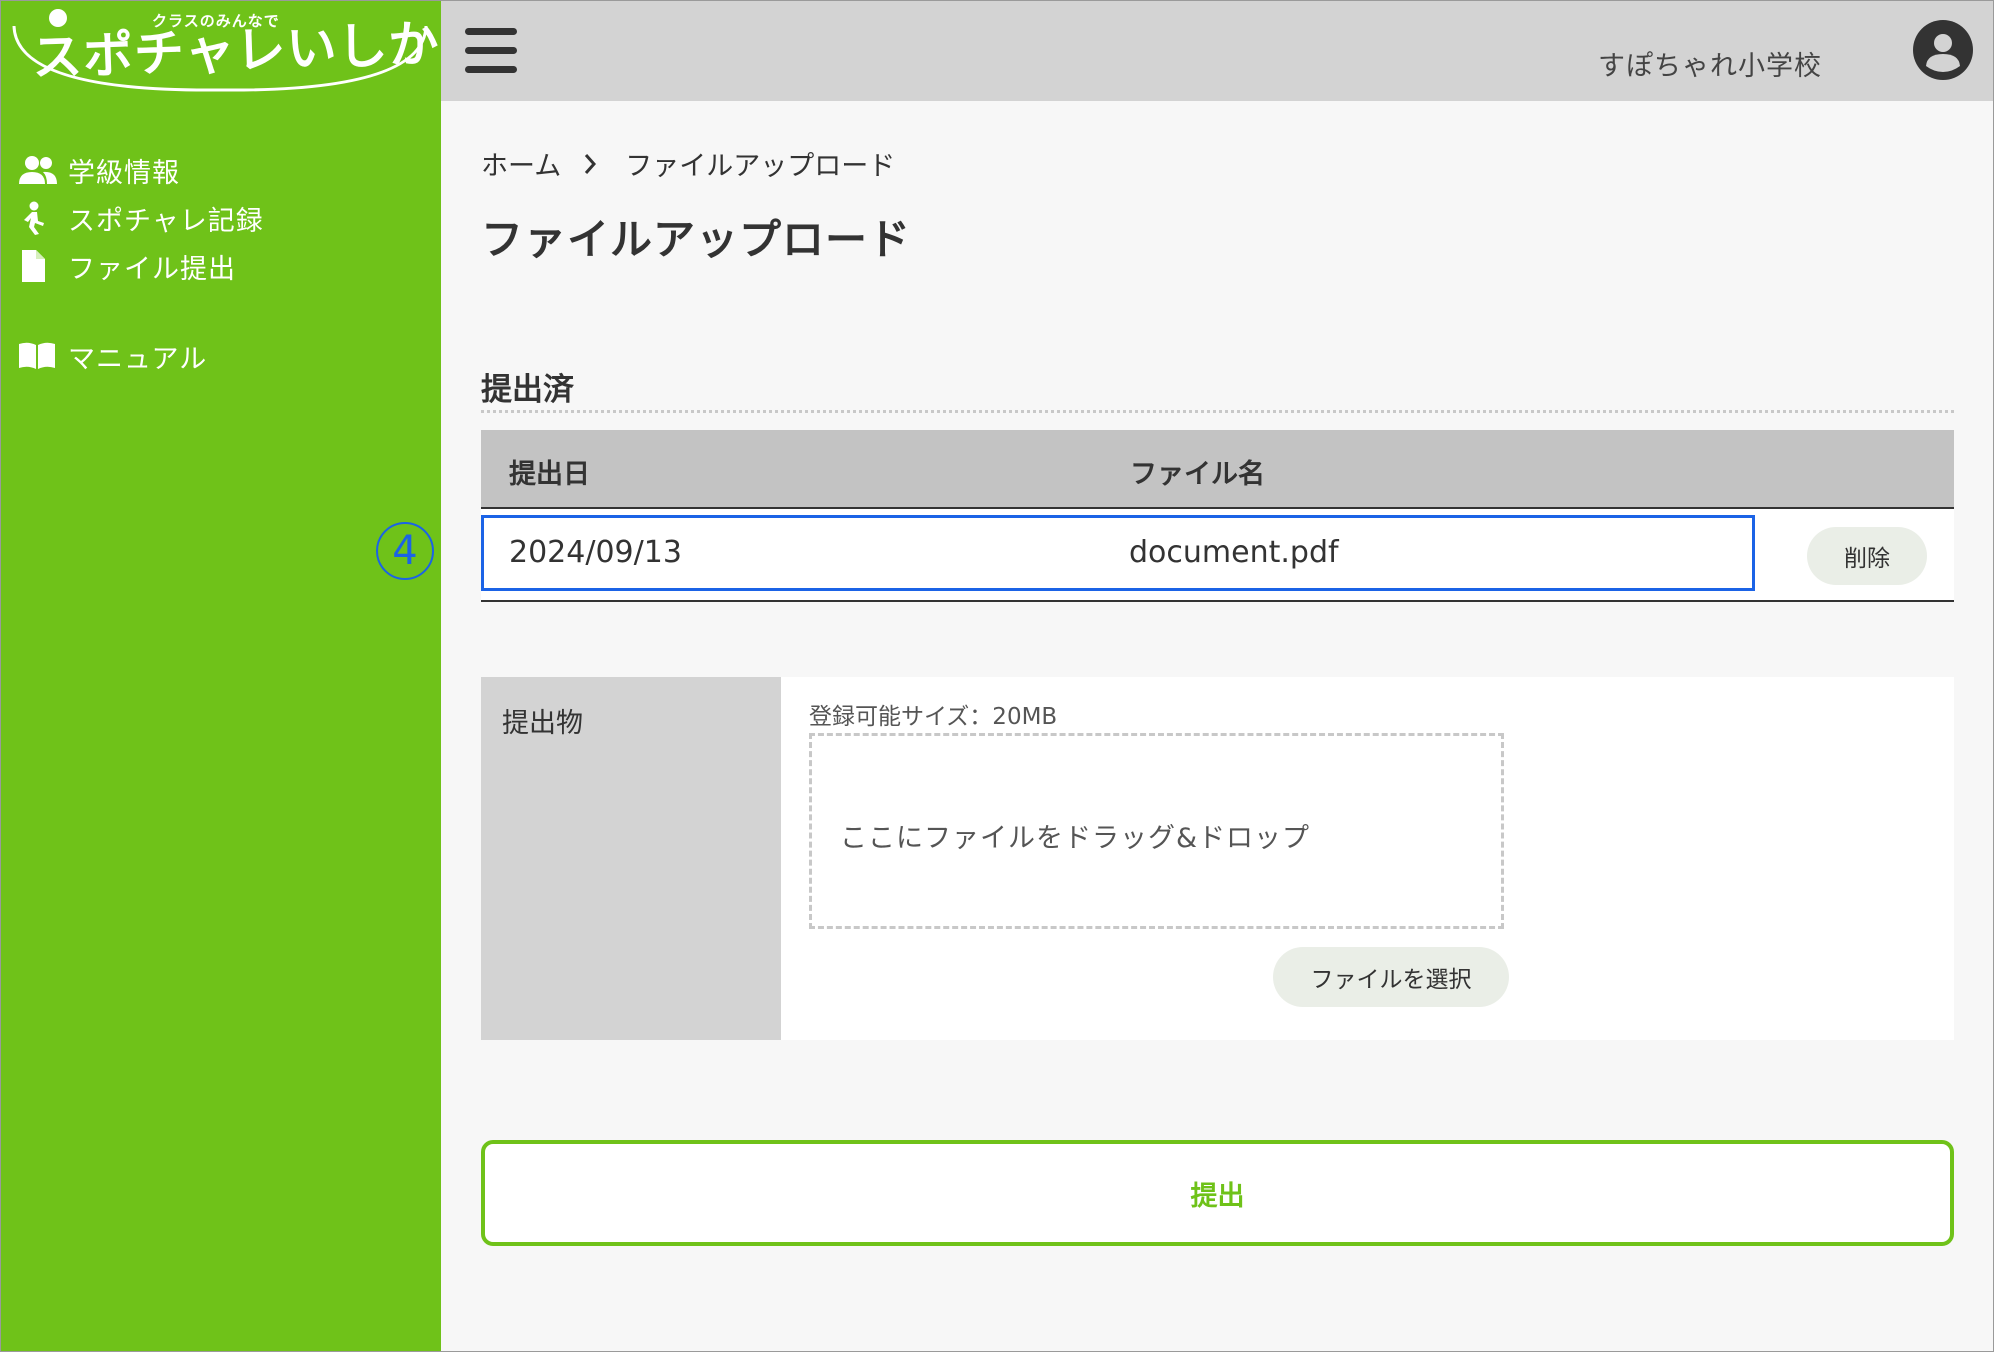 The width and height of the screenshot is (1994, 1352). I want to click on hamburger-icon, so click(491, 51).